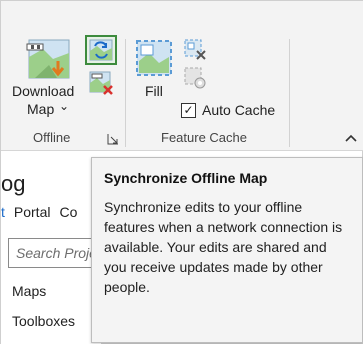 The height and width of the screenshot is (344, 363). I want to click on group-label-feature-cache: Feature Cache, so click(204, 137).